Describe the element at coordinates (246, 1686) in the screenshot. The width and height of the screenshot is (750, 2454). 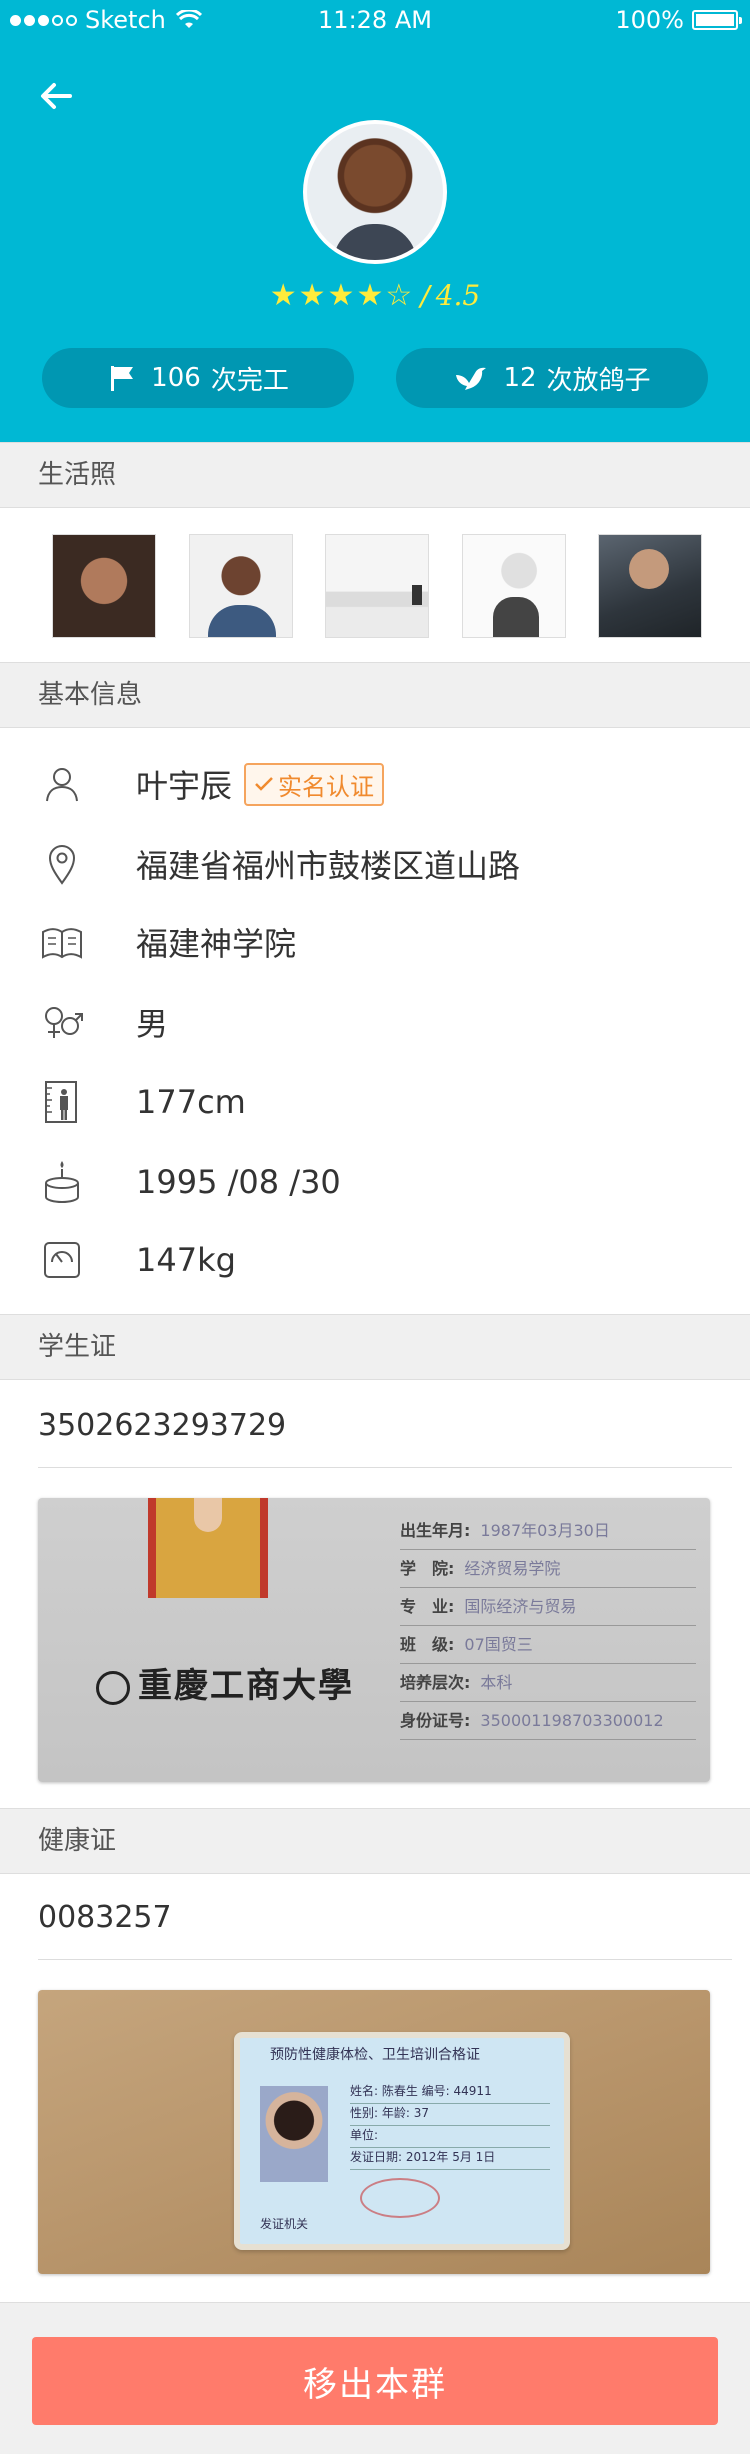
I see `card-school-text: 重慶工商大學` at that location.